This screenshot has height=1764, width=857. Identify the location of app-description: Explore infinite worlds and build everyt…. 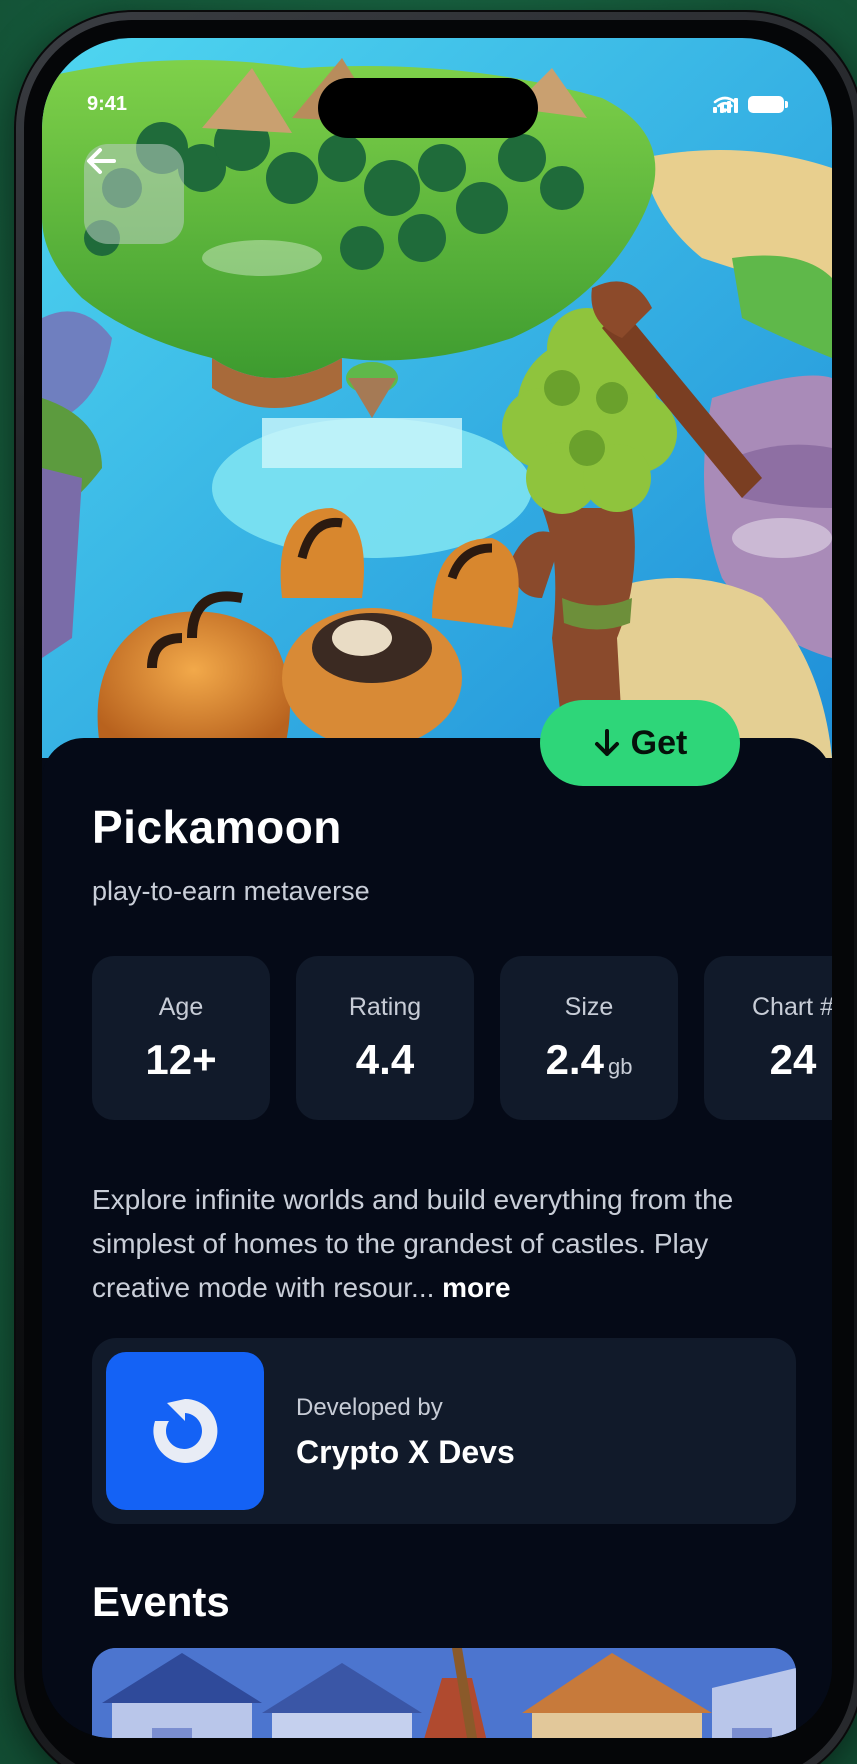
(442, 1244).